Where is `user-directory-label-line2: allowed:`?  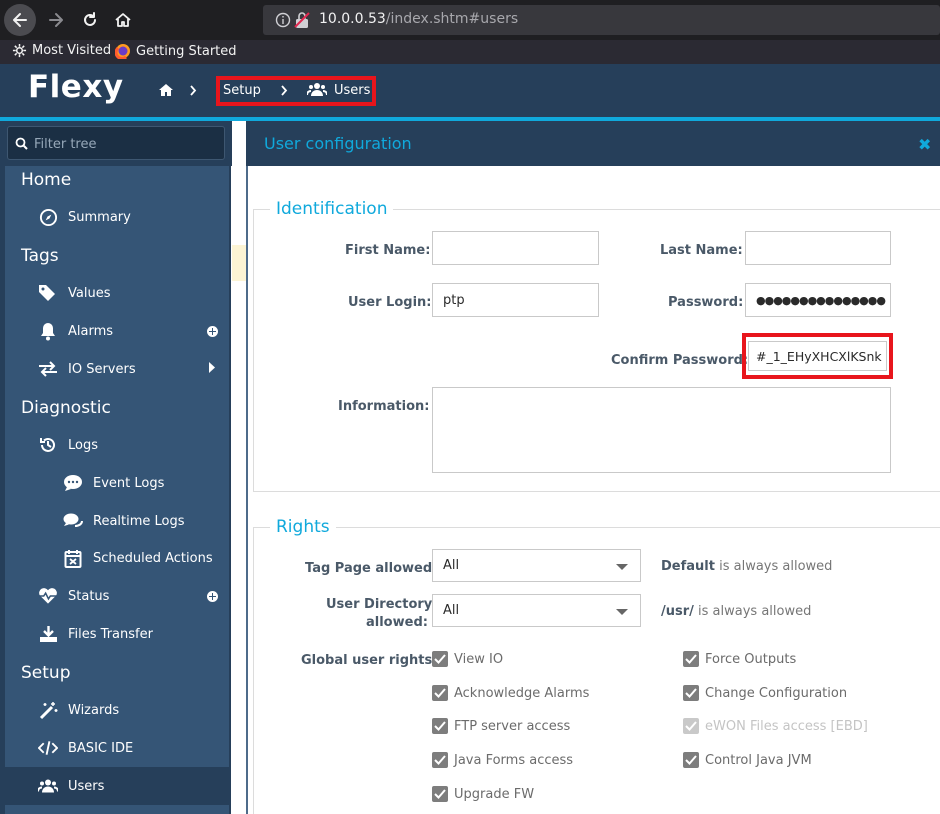
user-directory-label-line2: allowed: is located at coordinates (397, 622).